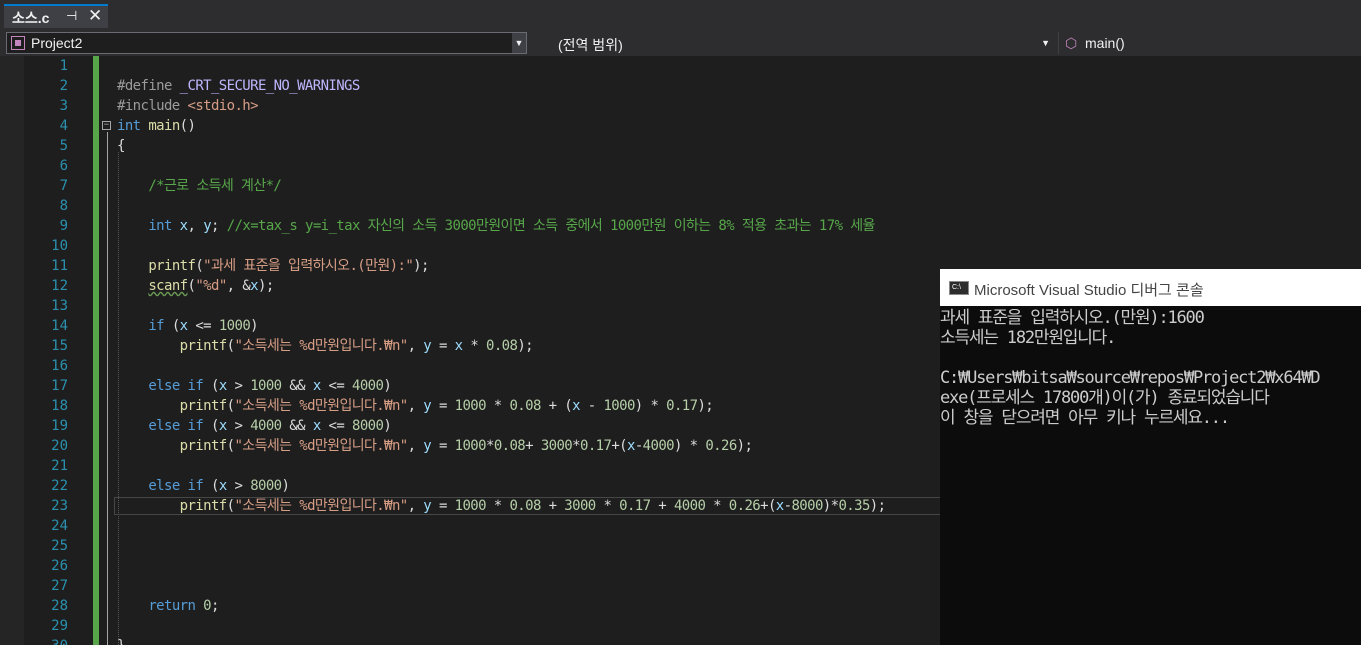 This screenshot has width=1361, height=645. What do you see at coordinates (156, 126) in the screenshot?
I see `code-line: int main()` at bounding box center [156, 126].